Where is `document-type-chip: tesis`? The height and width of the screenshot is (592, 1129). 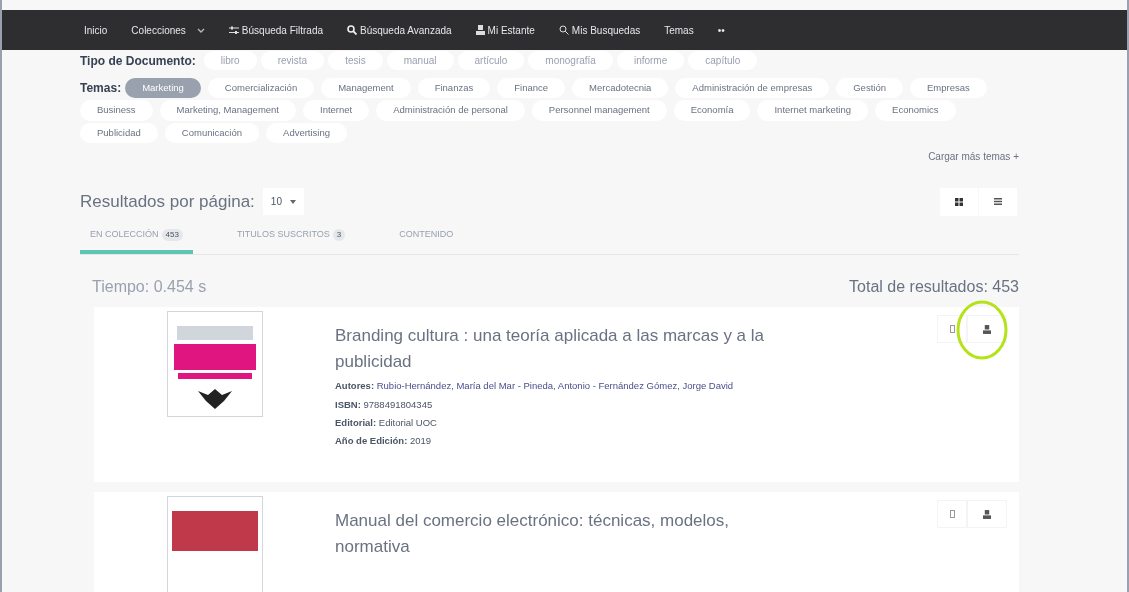 document-type-chip: tesis is located at coordinates (355, 60).